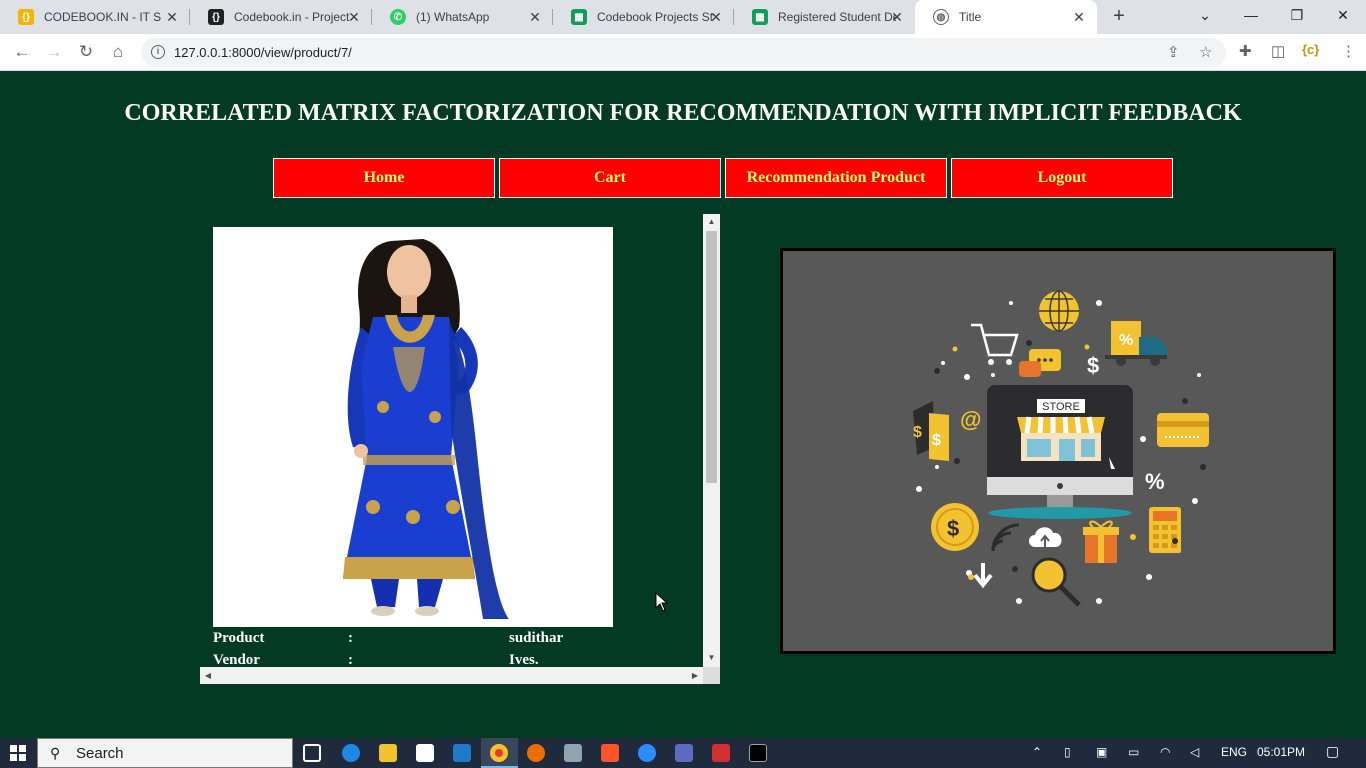 The image size is (1366, 768). What do you see at coordinates (1343, 17) in the screenshot?
I see `close-window-button: ✕` at bounding box center [1343, 17].